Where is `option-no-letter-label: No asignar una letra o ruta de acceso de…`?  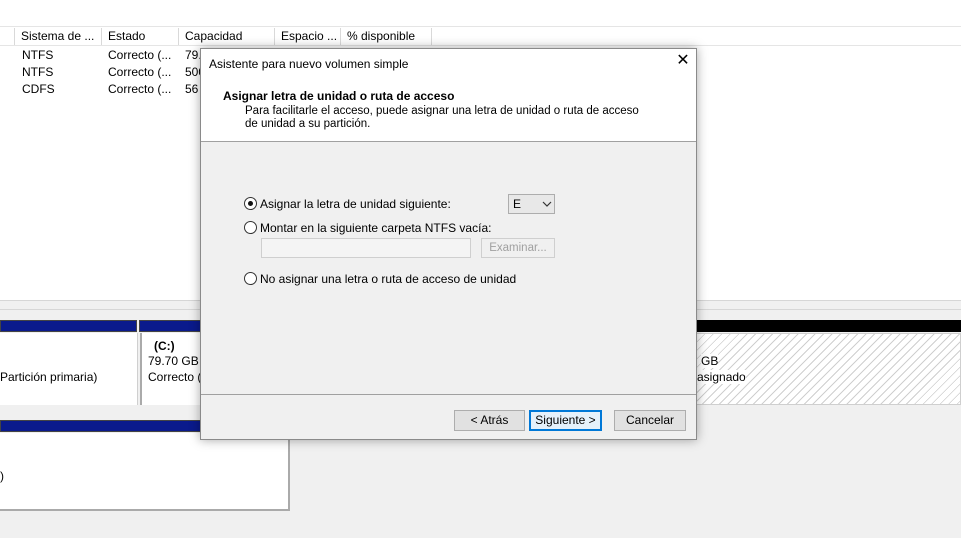
option-no-letter-label: No asignar una letra o ruta de acceso de… is located at coordinates (388, 279).